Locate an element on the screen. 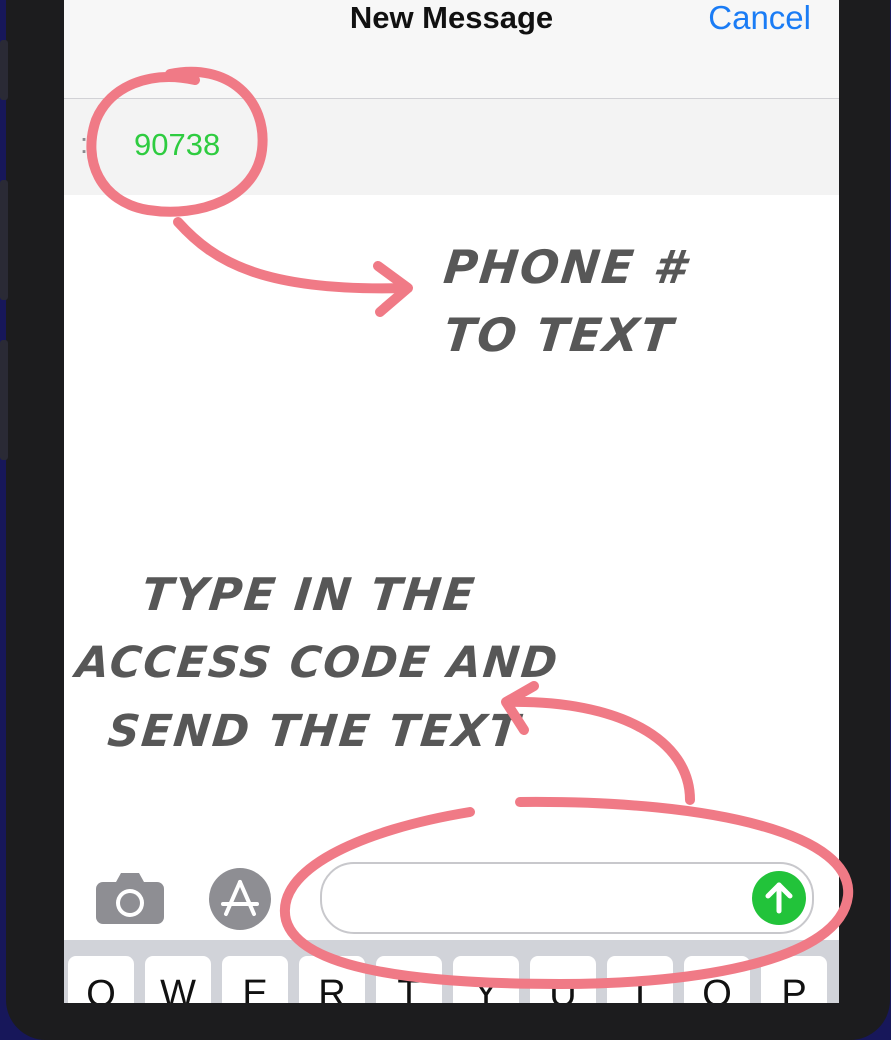  annotation-phone-line-2: TO TEXT is located at coordinates (559, 335).